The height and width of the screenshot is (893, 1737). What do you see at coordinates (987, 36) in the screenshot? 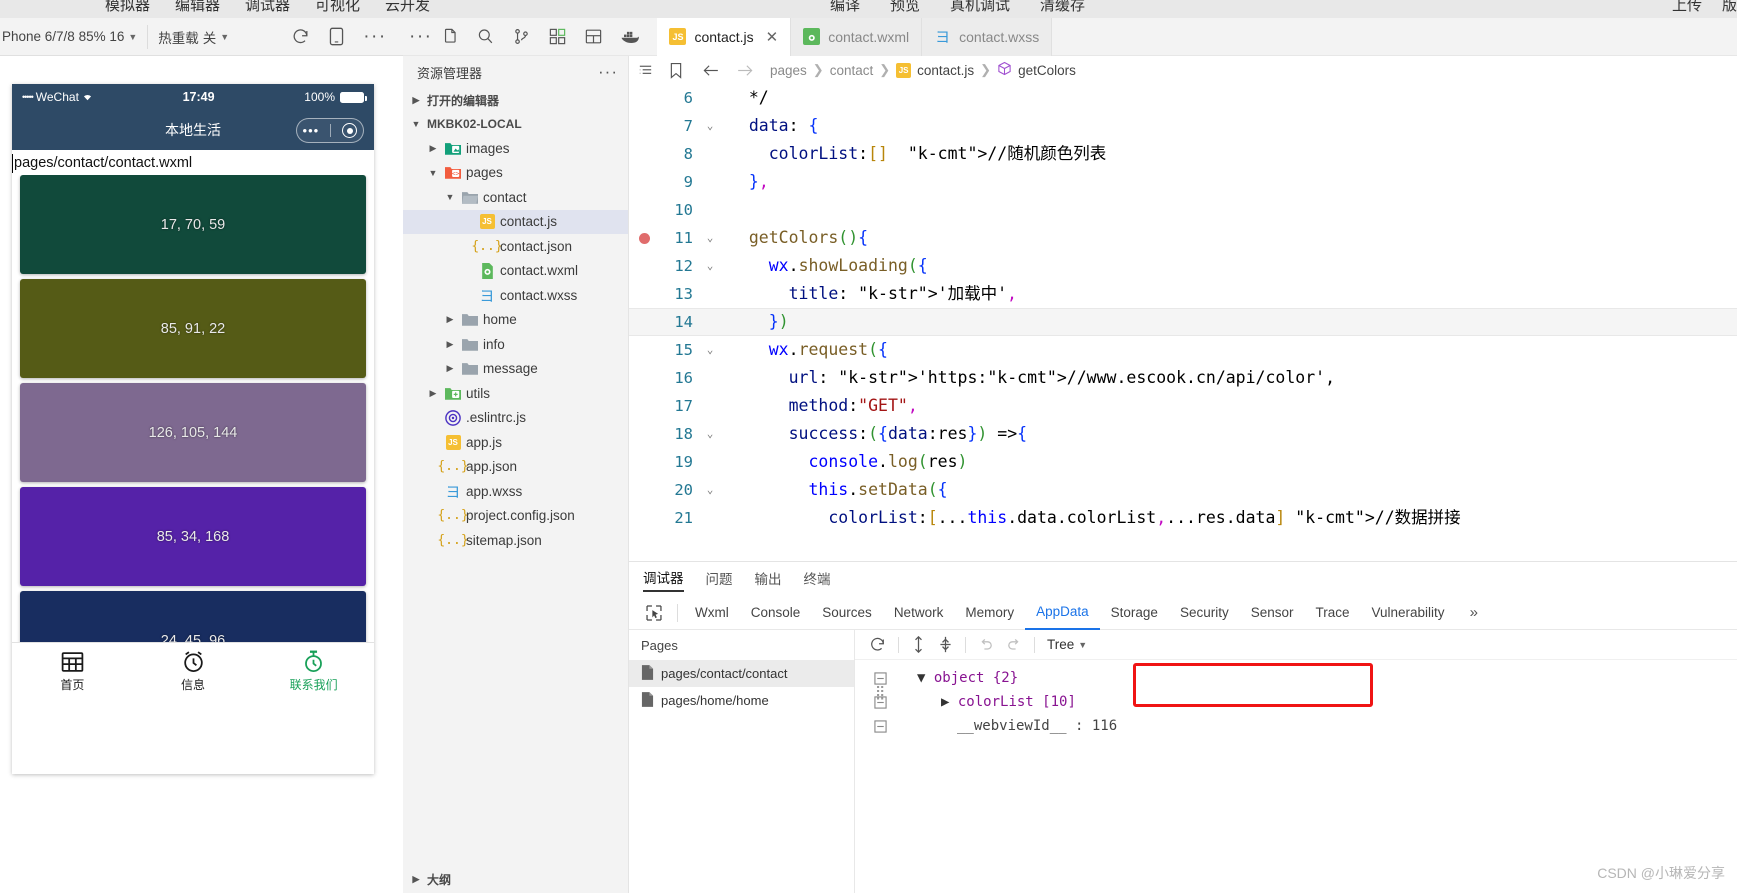
I see `tab-contact-wxss: ヨ contact.wxss` at bounding box center [987, 36].